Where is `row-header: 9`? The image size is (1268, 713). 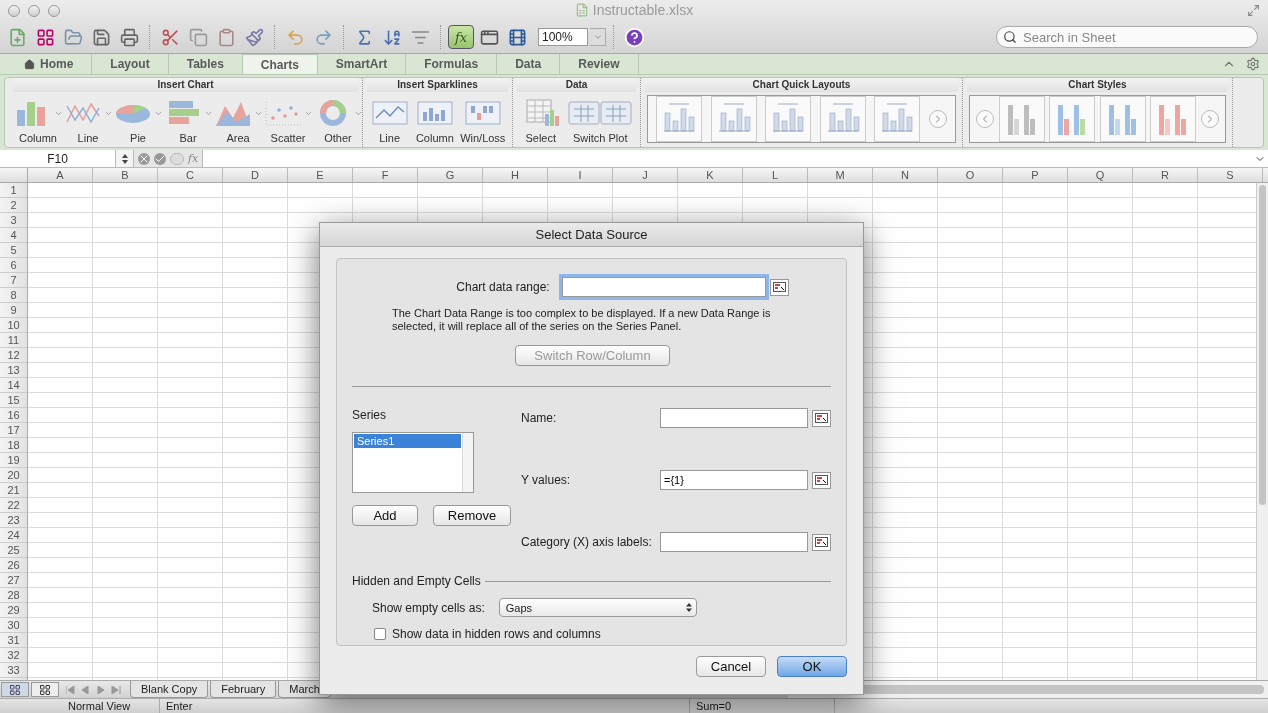 row-header: 9 is located at coordinates (13, 310).